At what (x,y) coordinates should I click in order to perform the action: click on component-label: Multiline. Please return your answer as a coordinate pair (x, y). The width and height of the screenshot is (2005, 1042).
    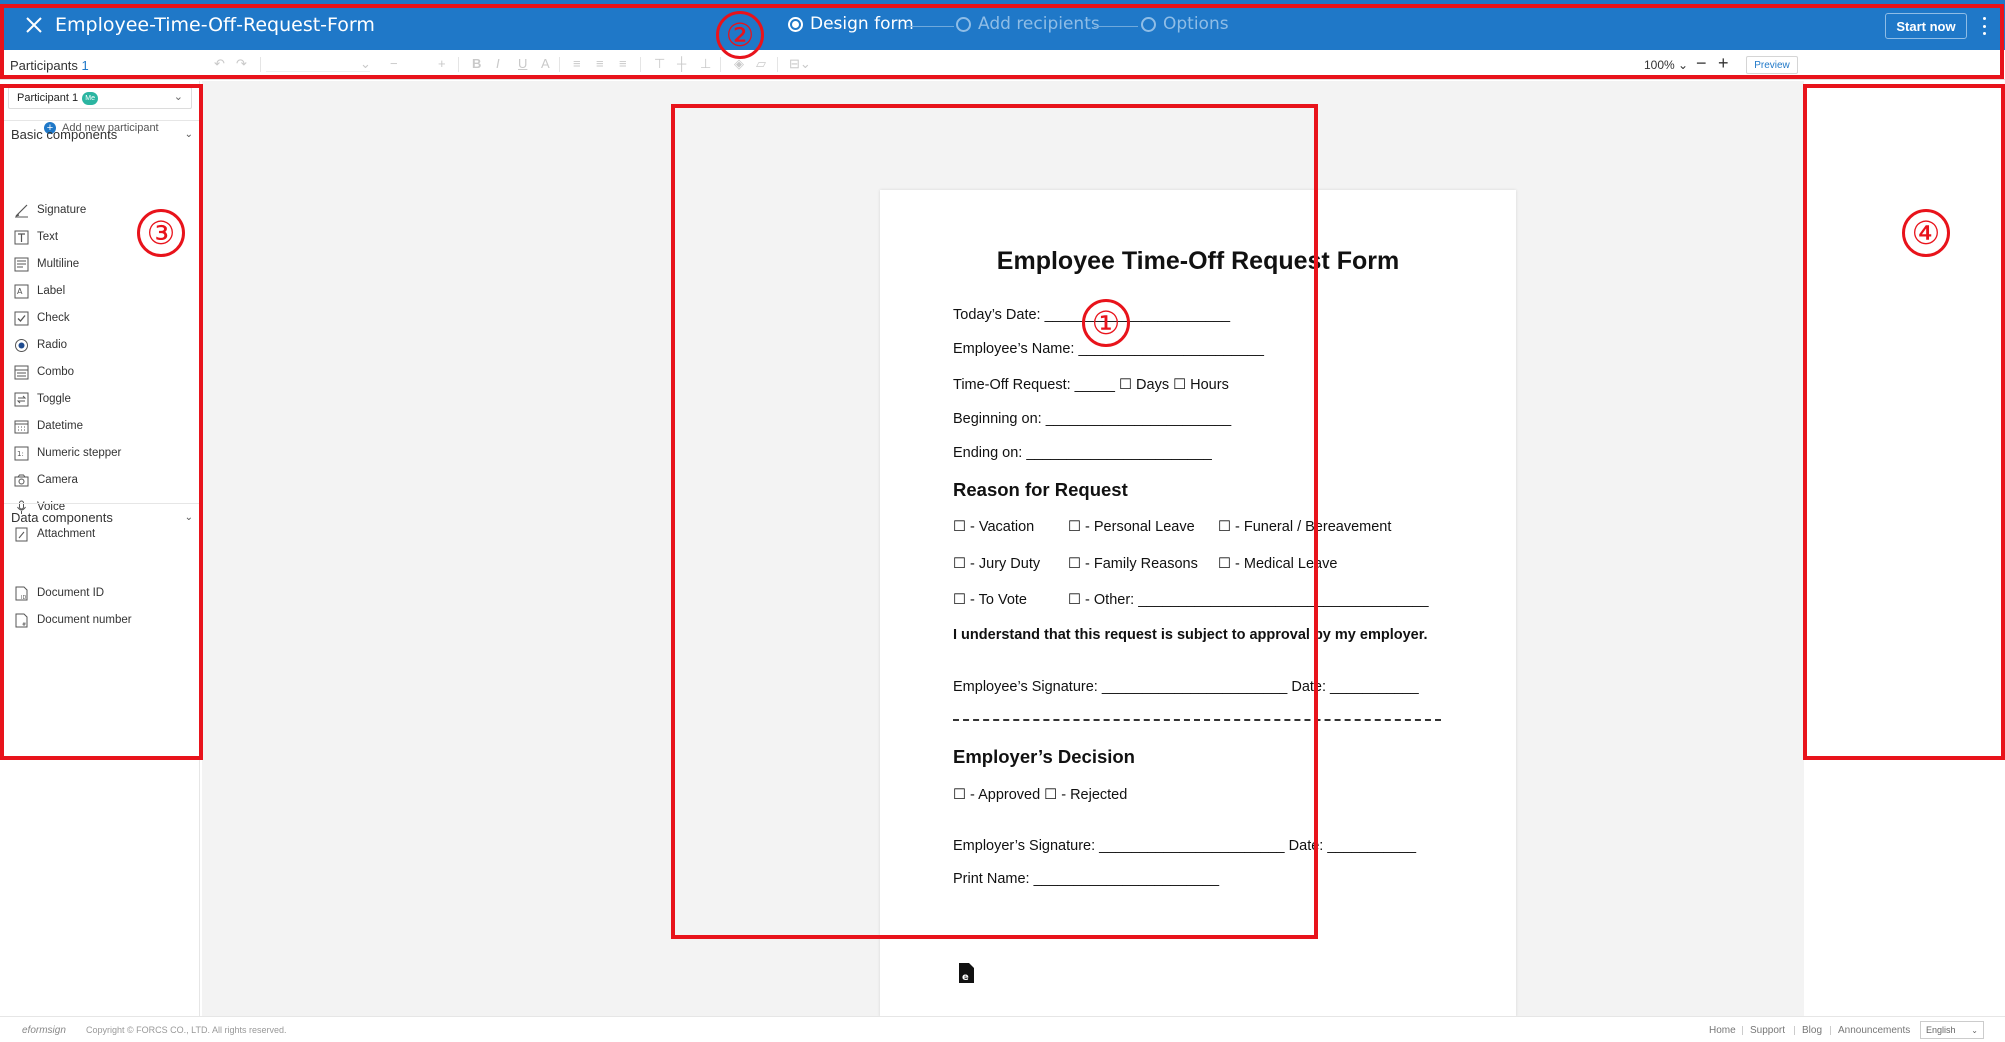
    Looking at the image, I should click on (58, 264).